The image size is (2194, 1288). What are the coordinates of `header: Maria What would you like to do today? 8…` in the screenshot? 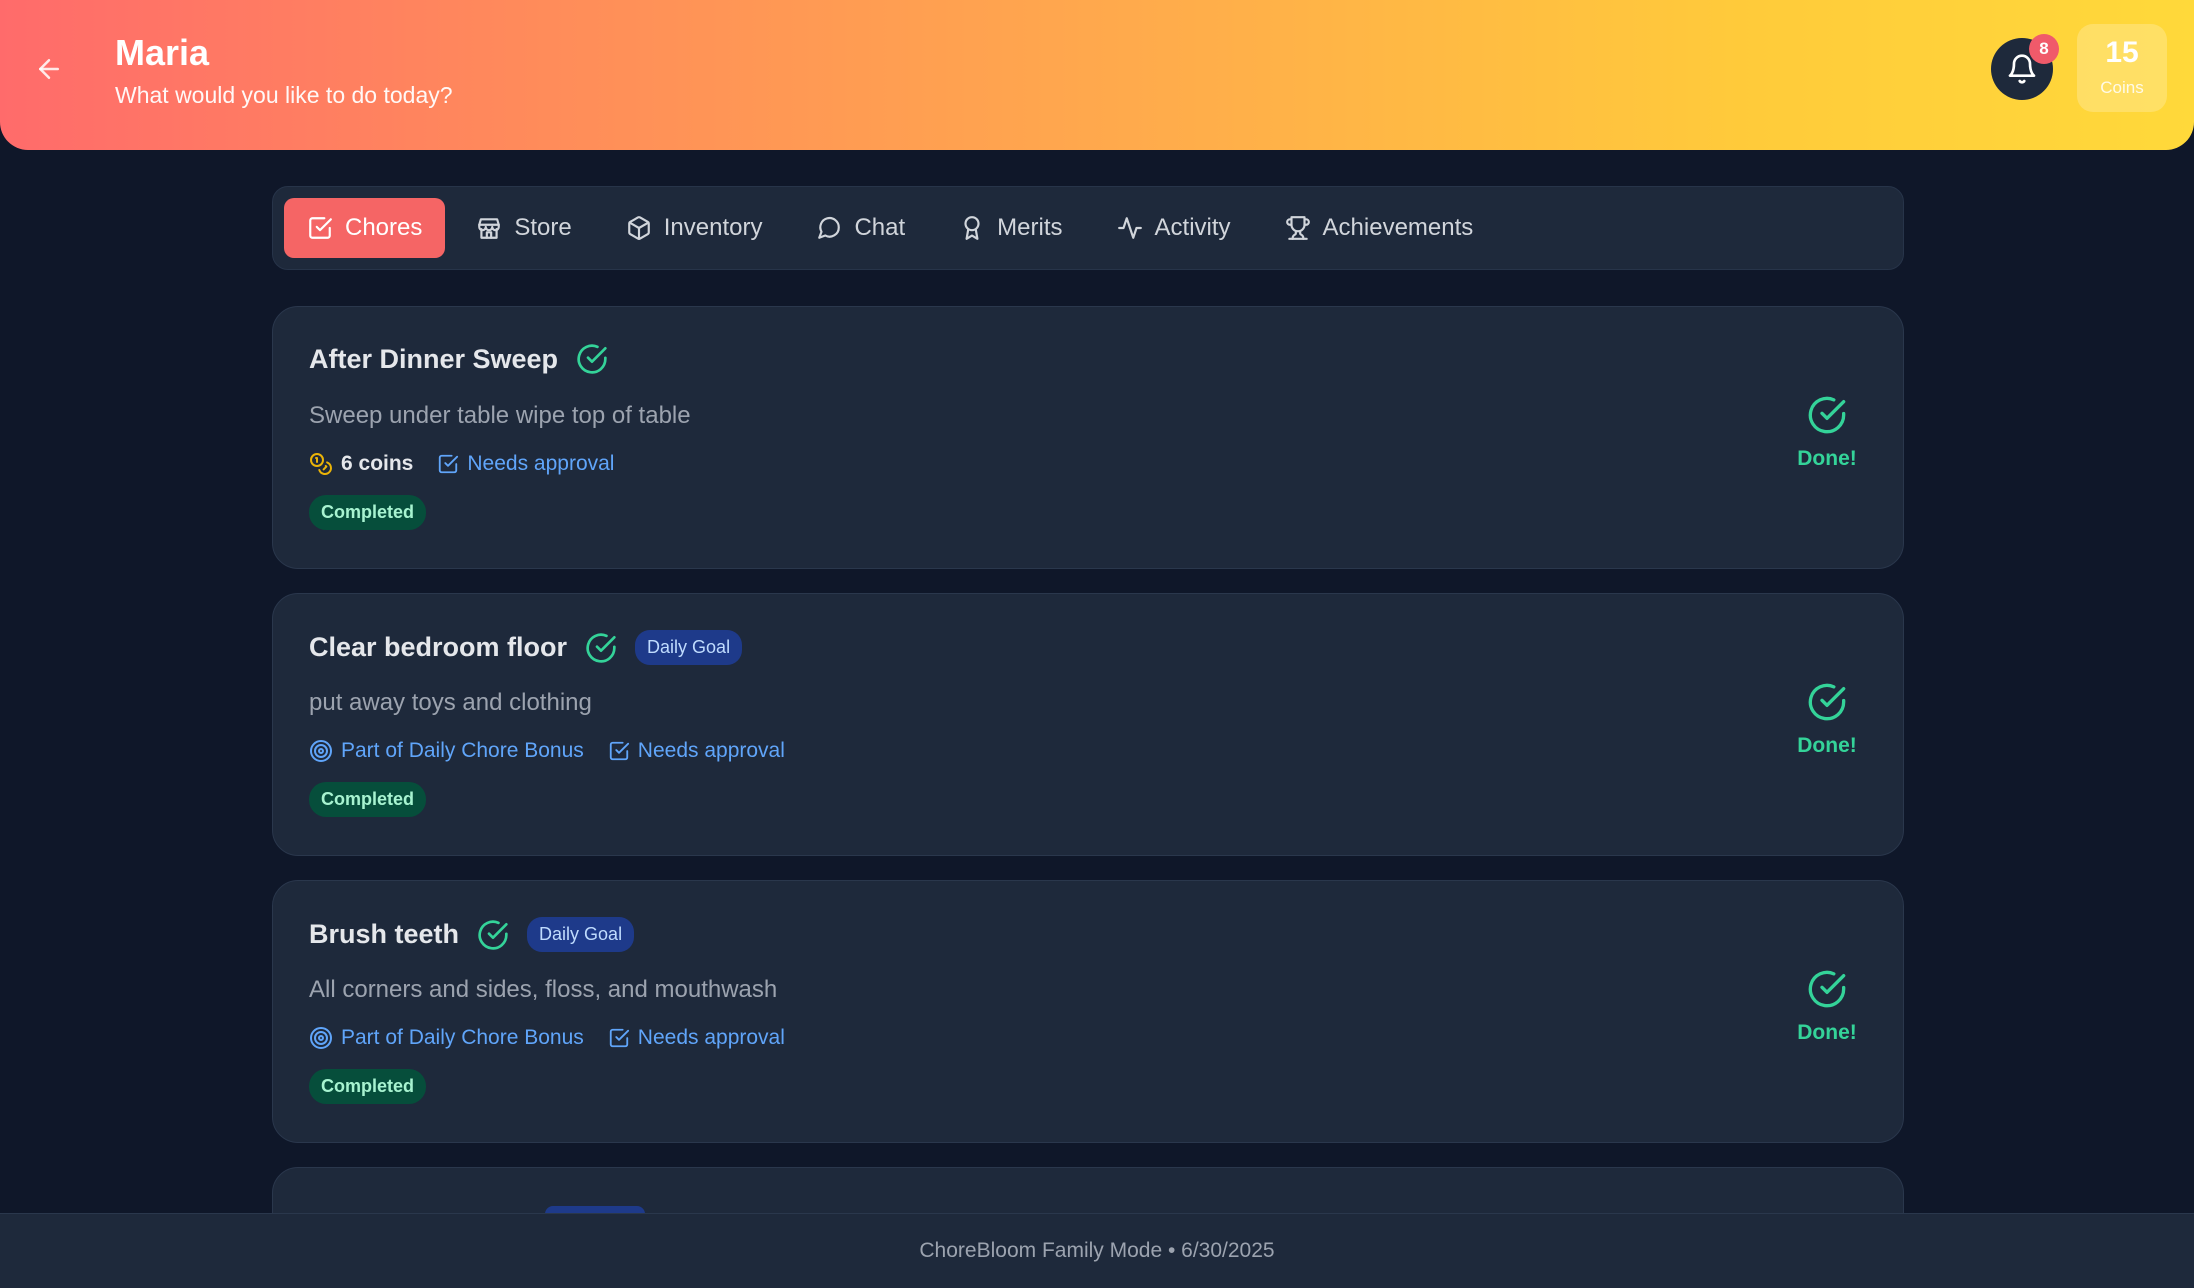 It's located at (1097, 75).